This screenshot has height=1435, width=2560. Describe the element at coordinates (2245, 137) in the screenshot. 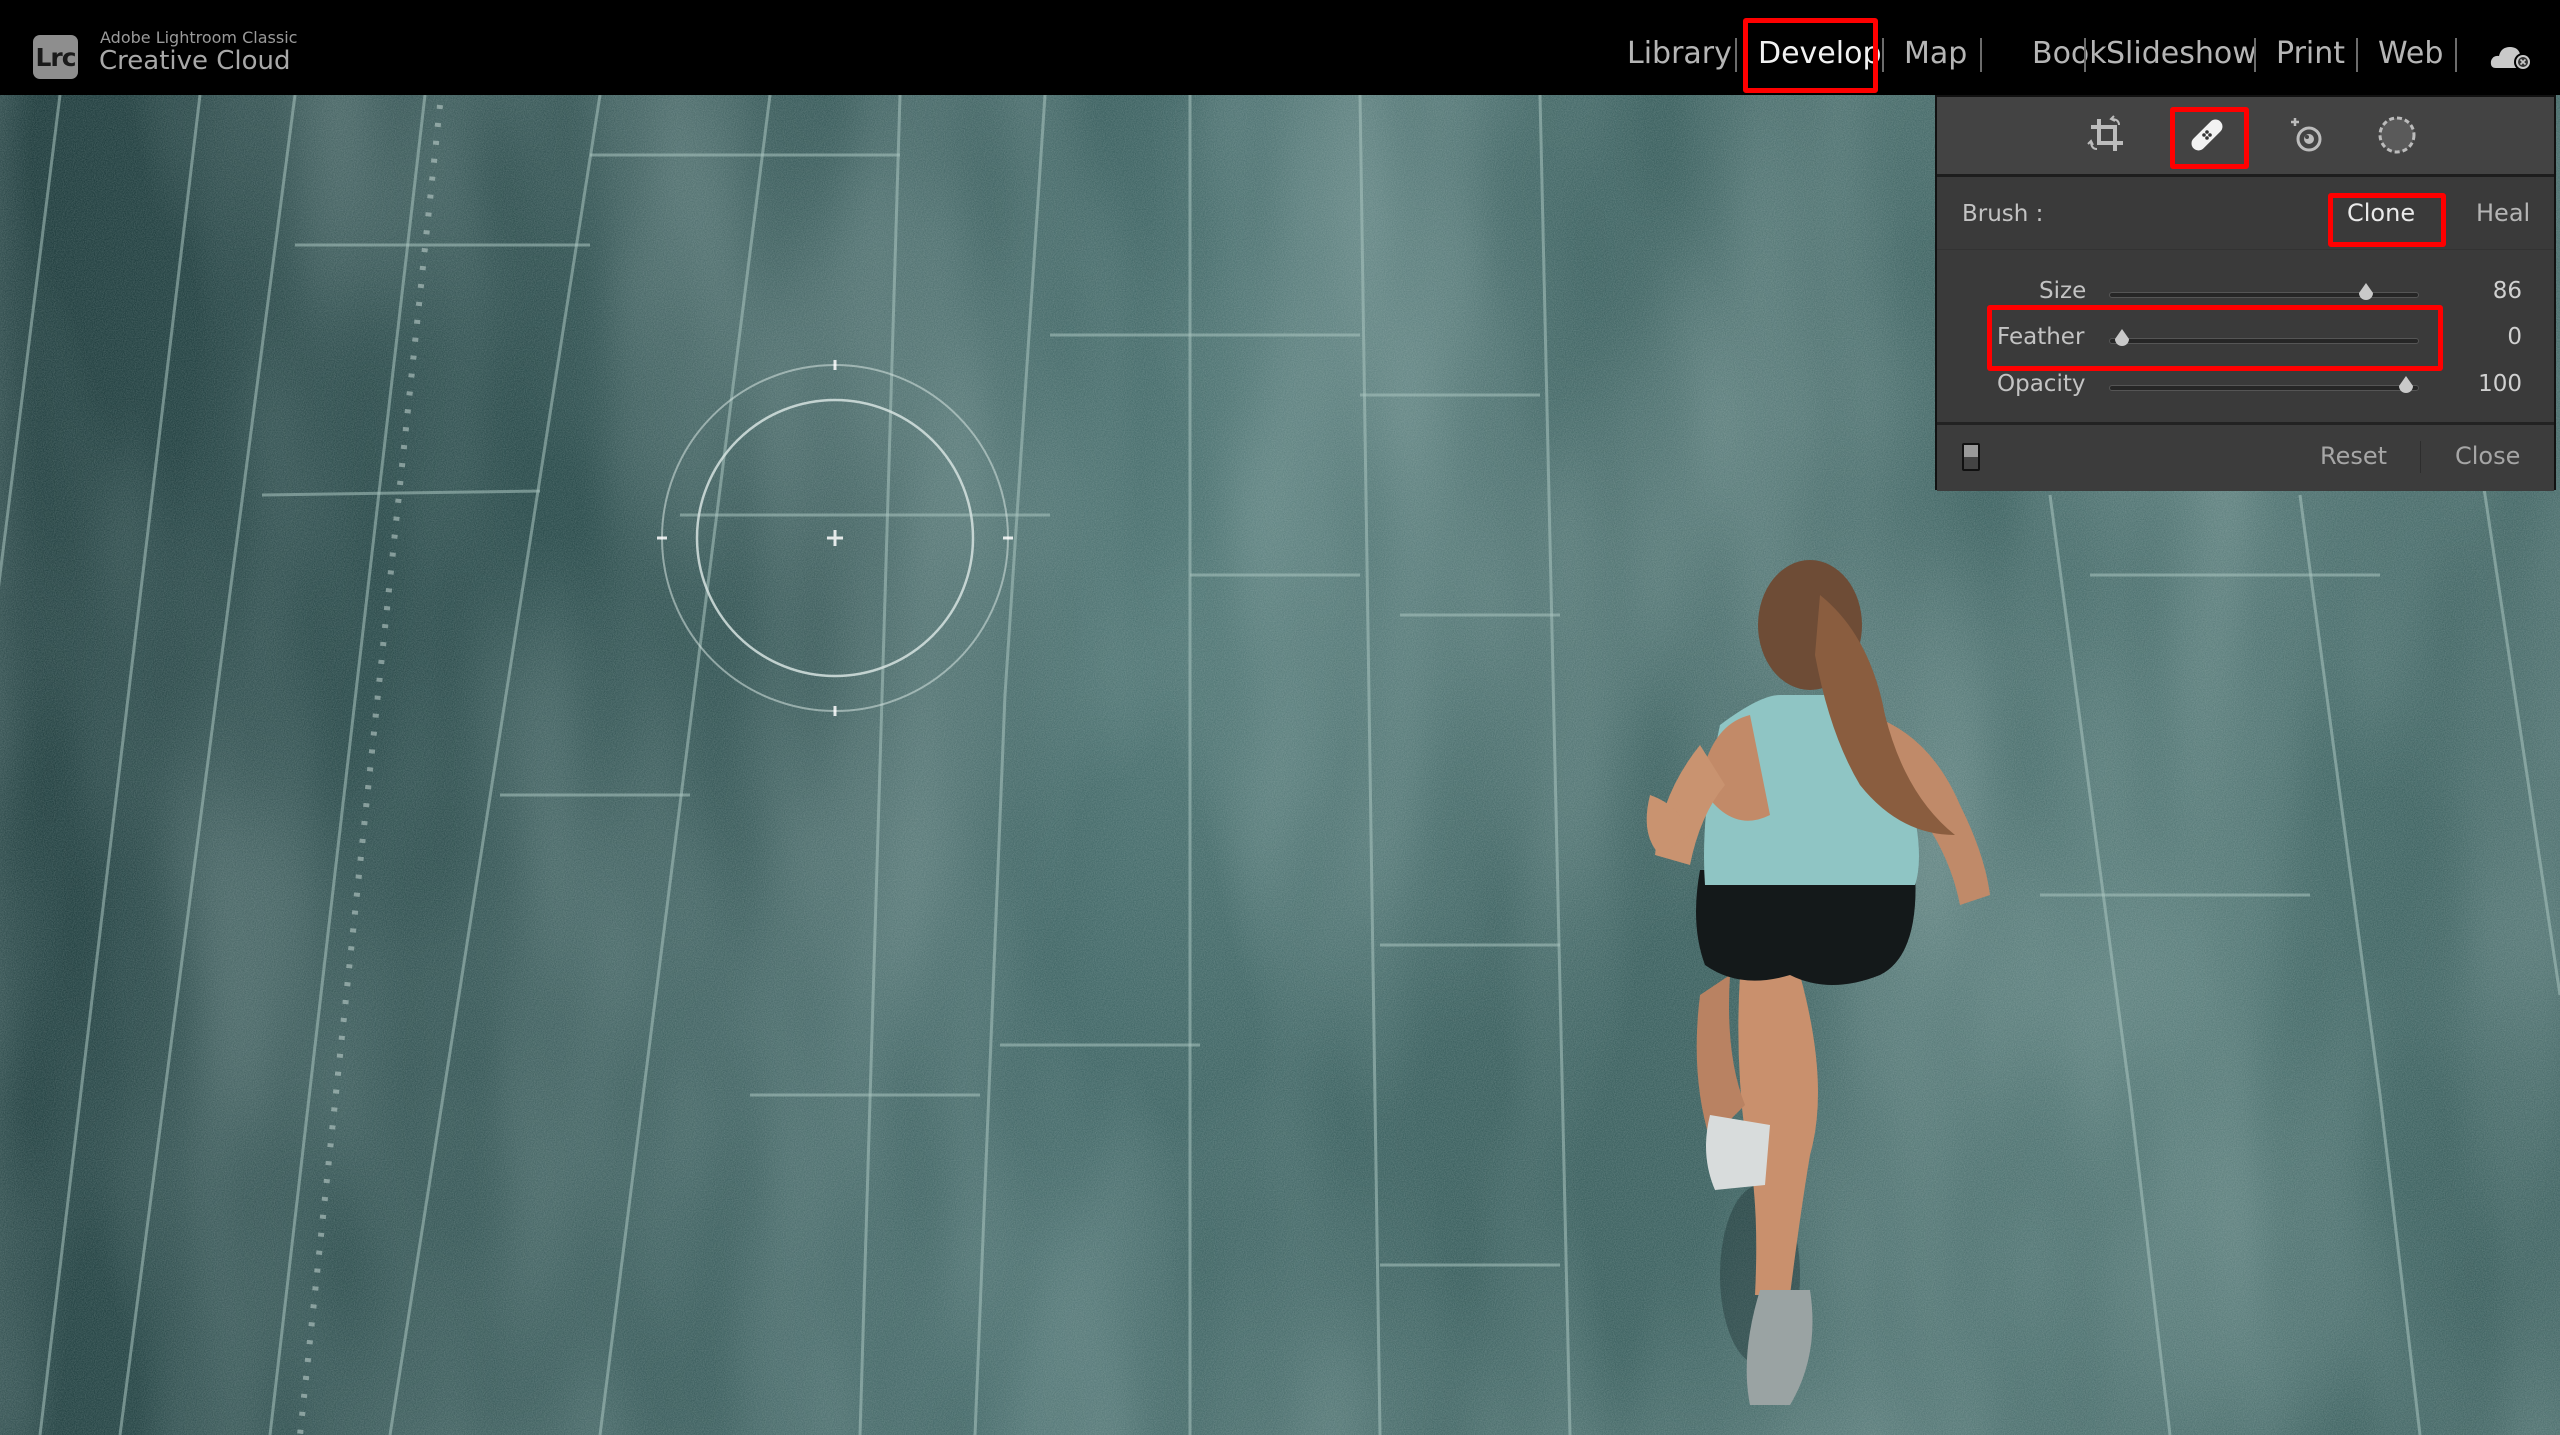

I see `develop-tool-strip` at that location.